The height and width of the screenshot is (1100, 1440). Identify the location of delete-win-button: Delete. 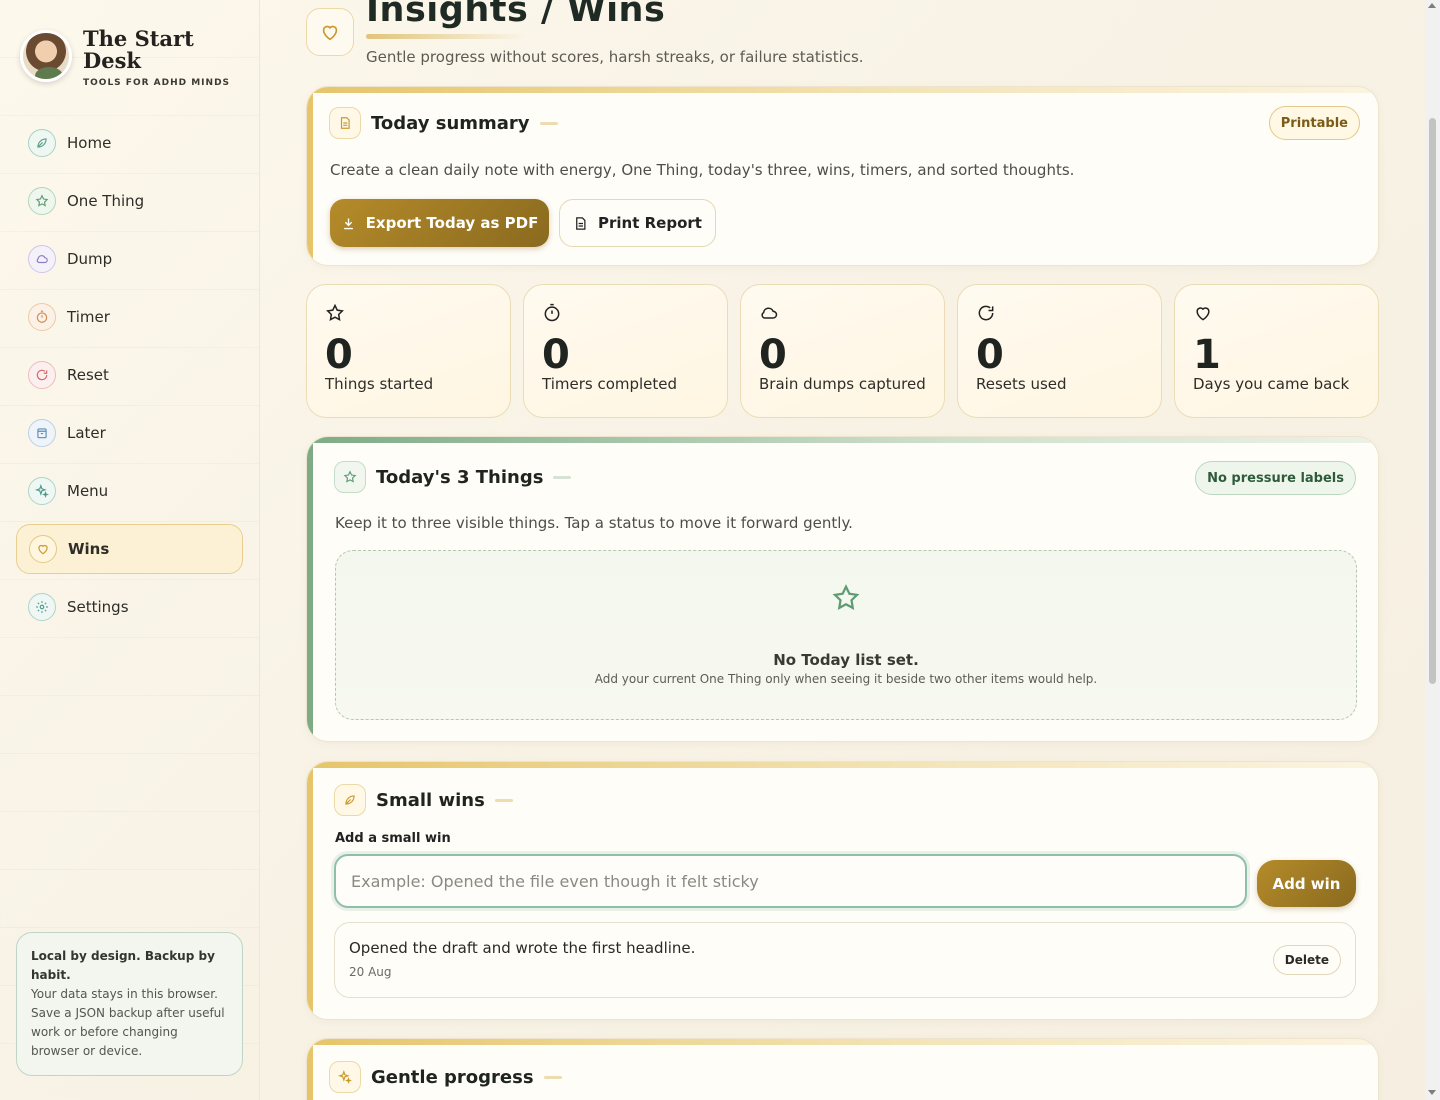
(1306, 960).